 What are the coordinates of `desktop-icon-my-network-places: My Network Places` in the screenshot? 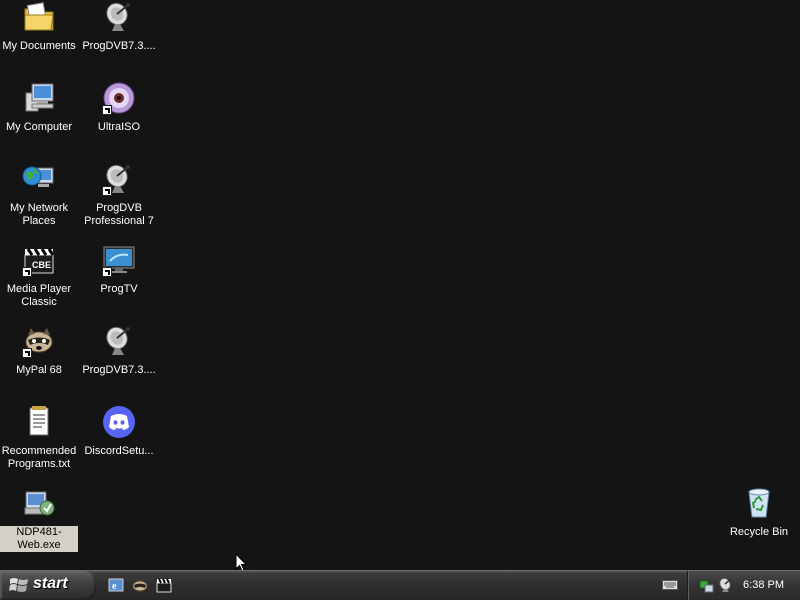 It's located at (39, 195).